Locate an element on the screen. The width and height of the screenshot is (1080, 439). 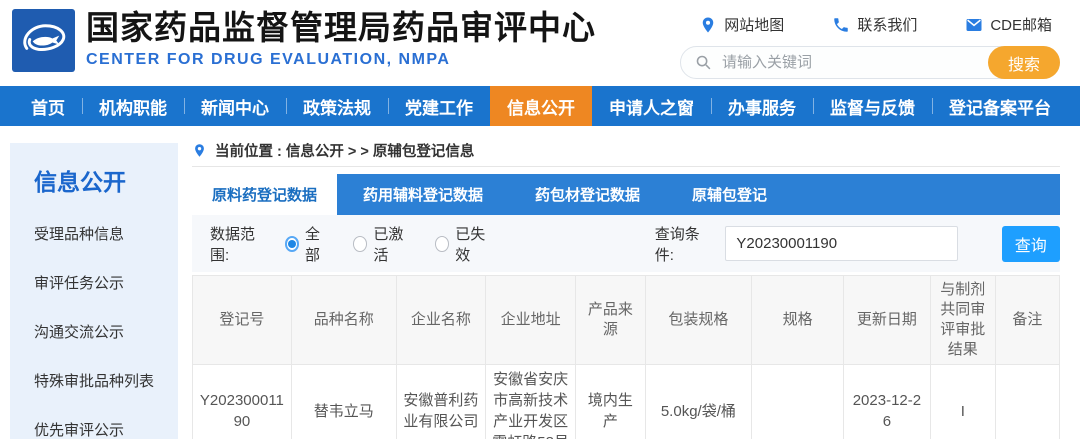
filter-row: 数据范围: 全部 已激活 已失效 查询条件: 查询 is located at coordinates (626, 243).